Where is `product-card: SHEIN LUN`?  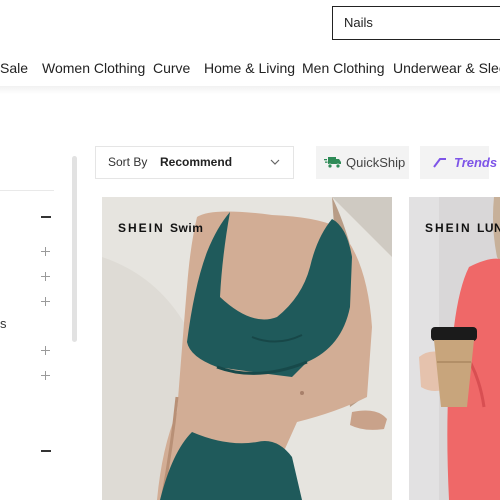
product-card: SHEIN LUN is located at coordinates (454, 348).